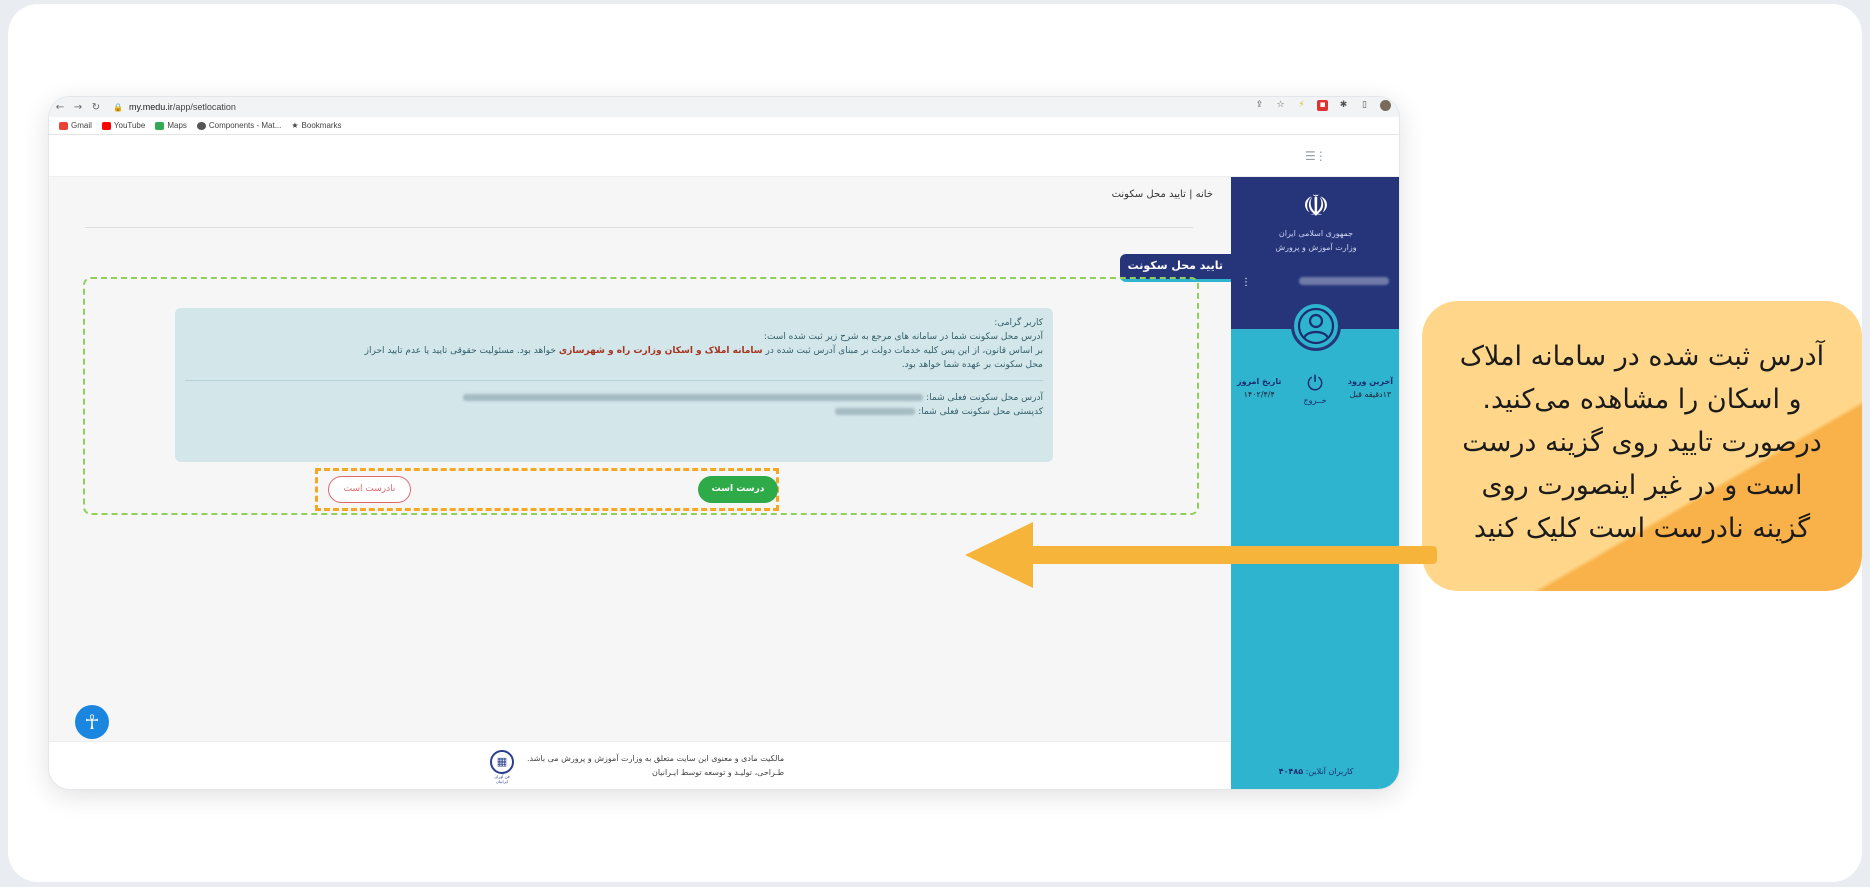  I want to click on logout-button: ⏻ خــروج, so click(1315, 389).